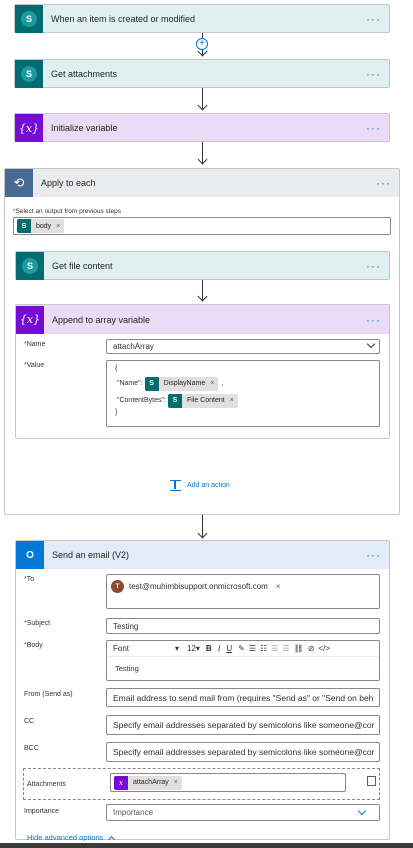 The height and width of the screenshot is (848, 413). I want to click on remove-recipient-icon: ×, so click(278, 586).